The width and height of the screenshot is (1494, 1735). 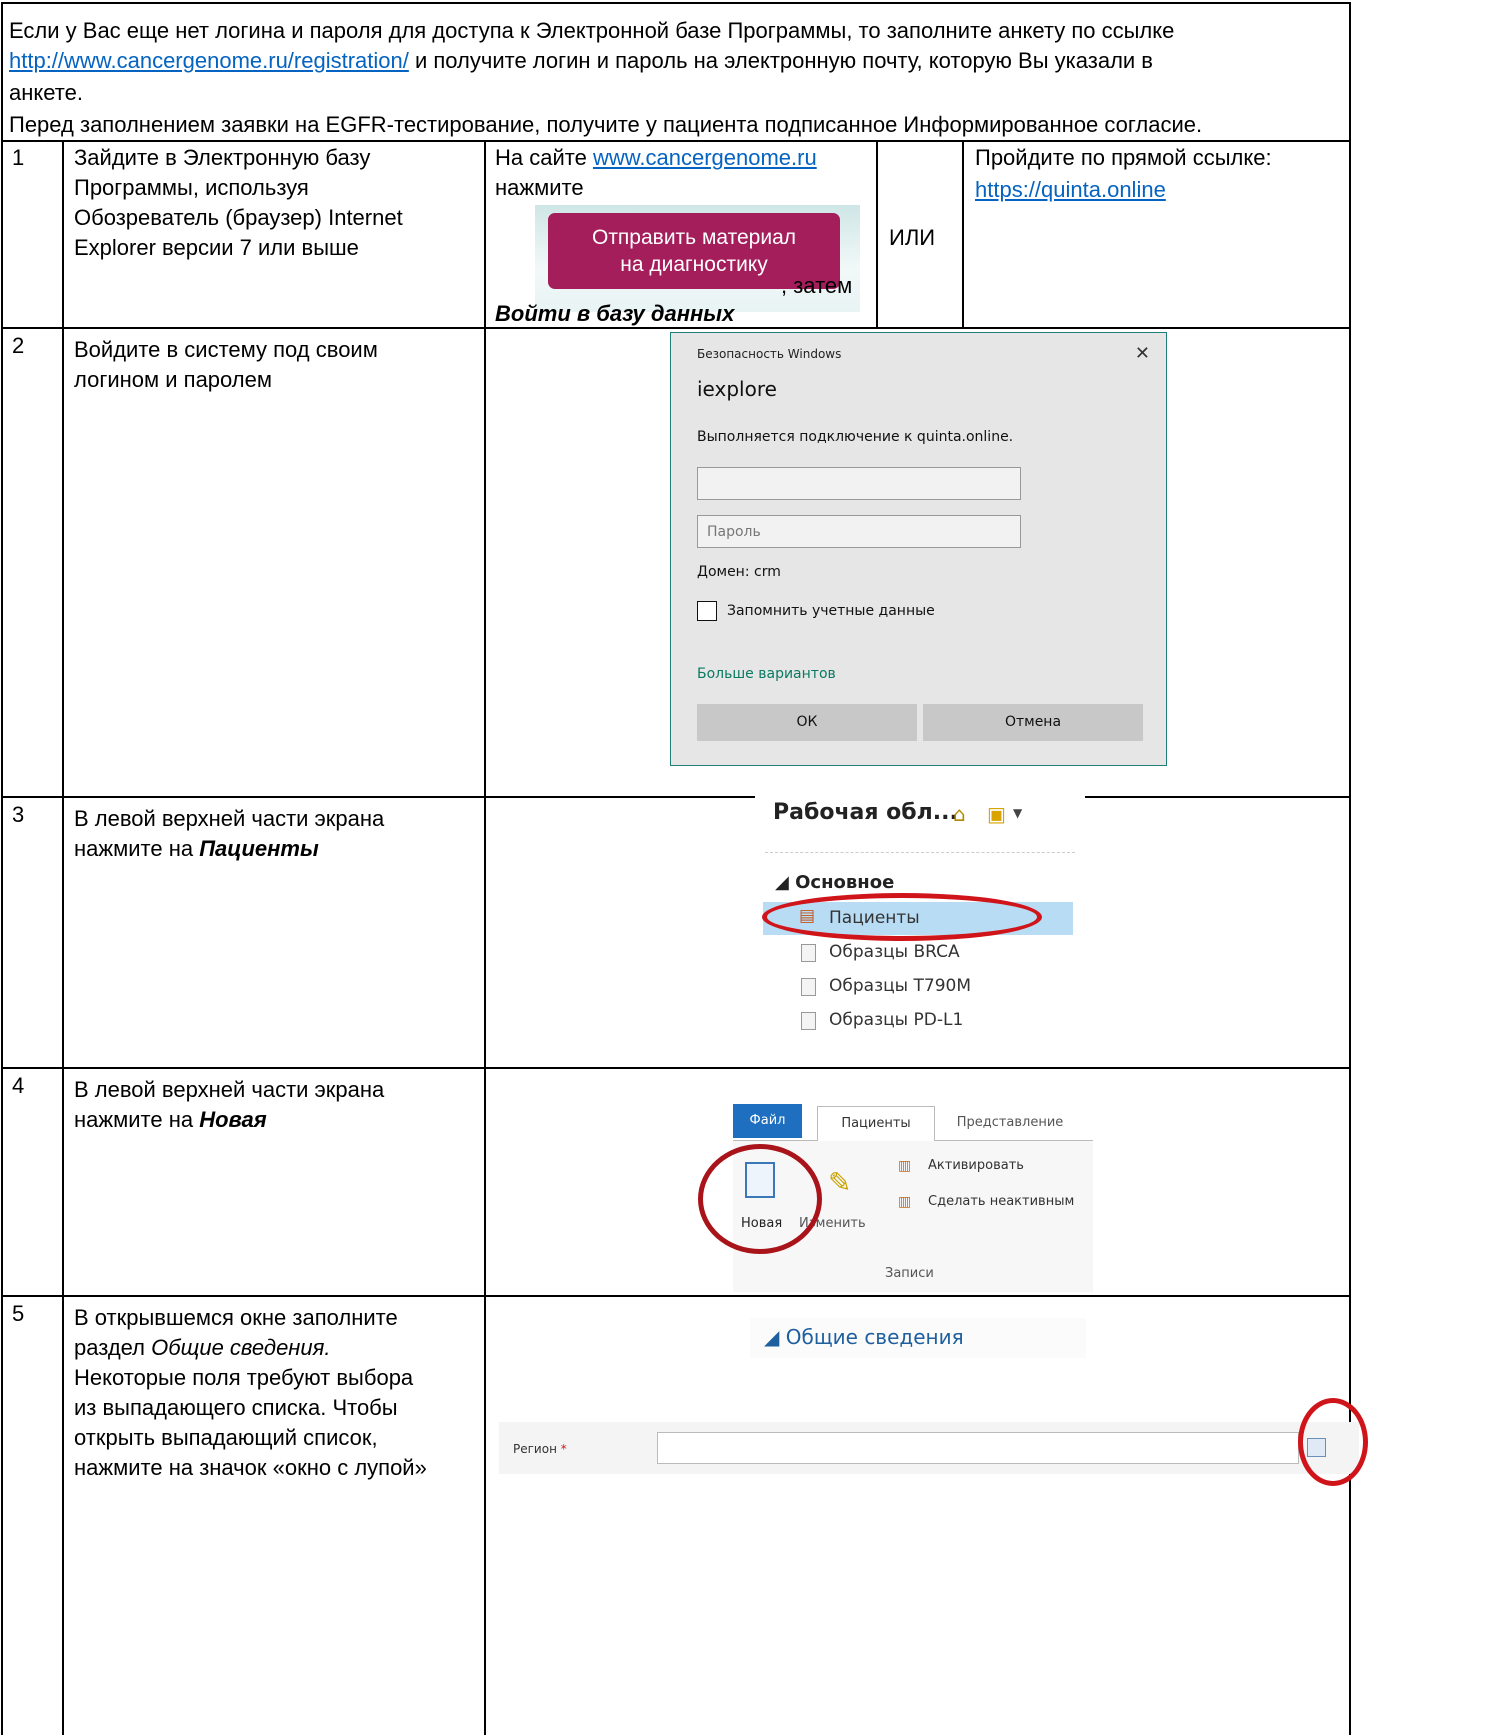 What do you see at coordinates (807, 722) in the screenshot?
I see `ok-button: ОК` at bounding box center [807, 722].